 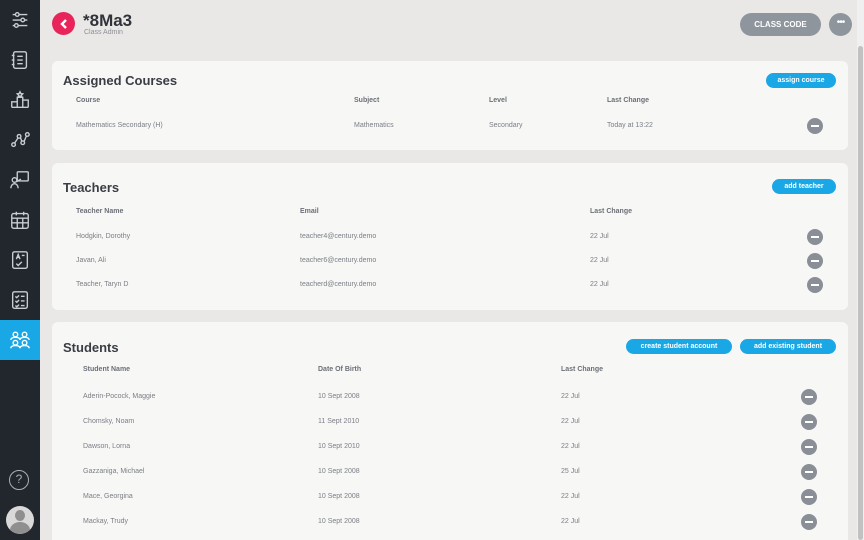 I want to click on people-icon, so click(x=20, y=340).